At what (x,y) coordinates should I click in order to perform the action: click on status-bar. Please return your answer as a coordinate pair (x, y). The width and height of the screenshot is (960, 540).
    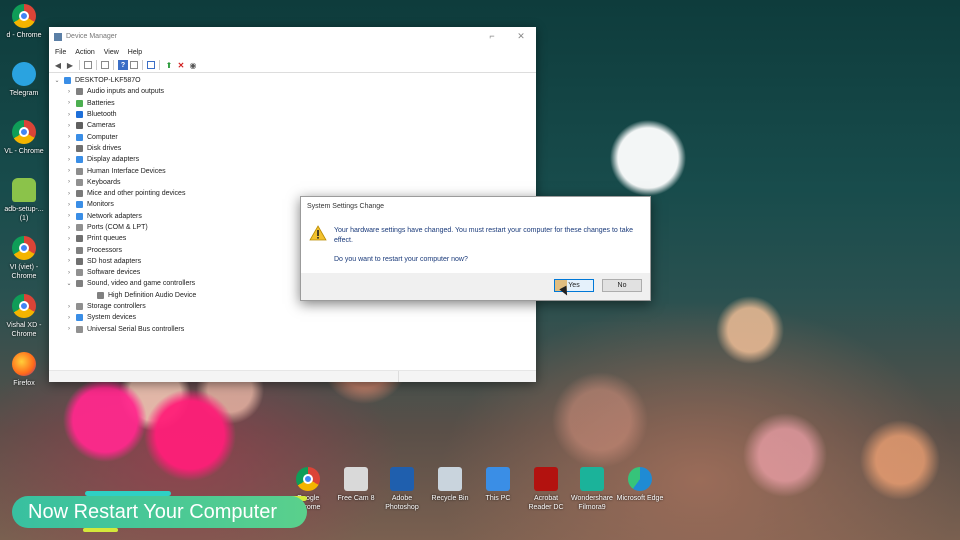
    Looking at the image, I should click on (292, 376).